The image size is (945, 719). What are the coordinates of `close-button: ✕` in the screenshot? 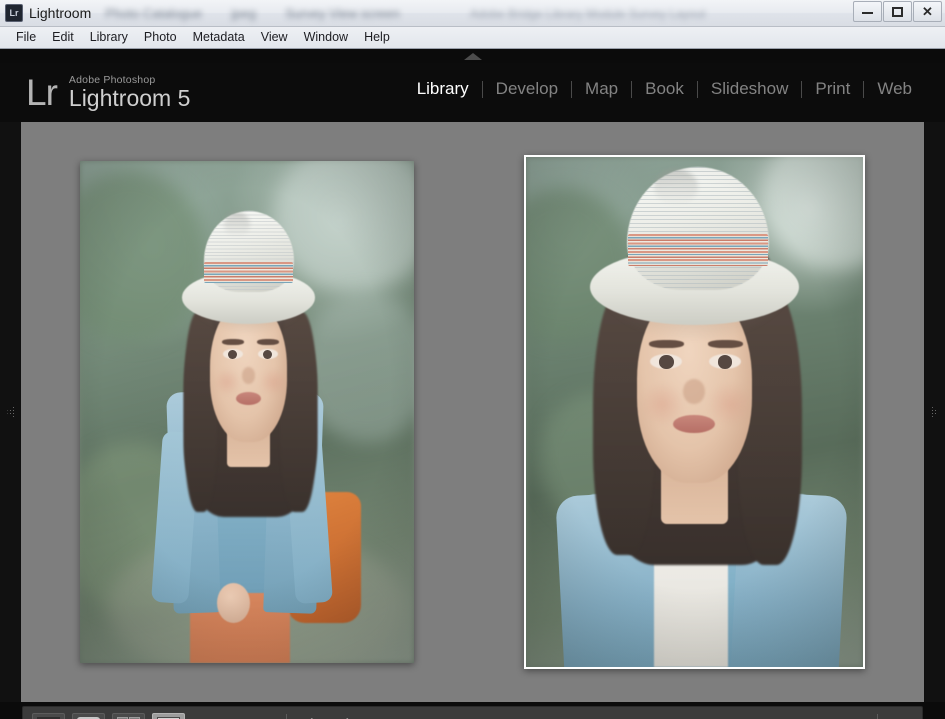 It's located at (927, 11).